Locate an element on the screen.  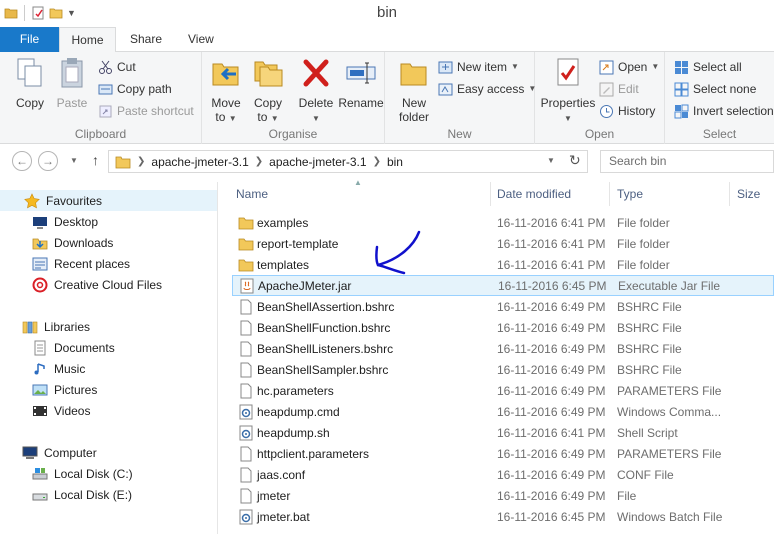
nav-downloads: Downloads is located at coordinates (108, 242).